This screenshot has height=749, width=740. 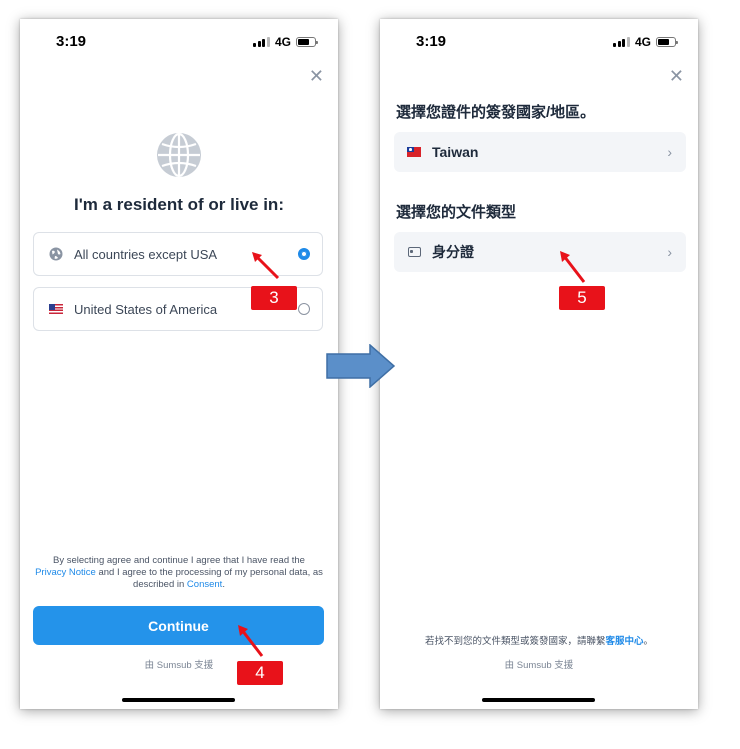 I want to click on document-type-value: 身分證, so click(x=453, y=252).